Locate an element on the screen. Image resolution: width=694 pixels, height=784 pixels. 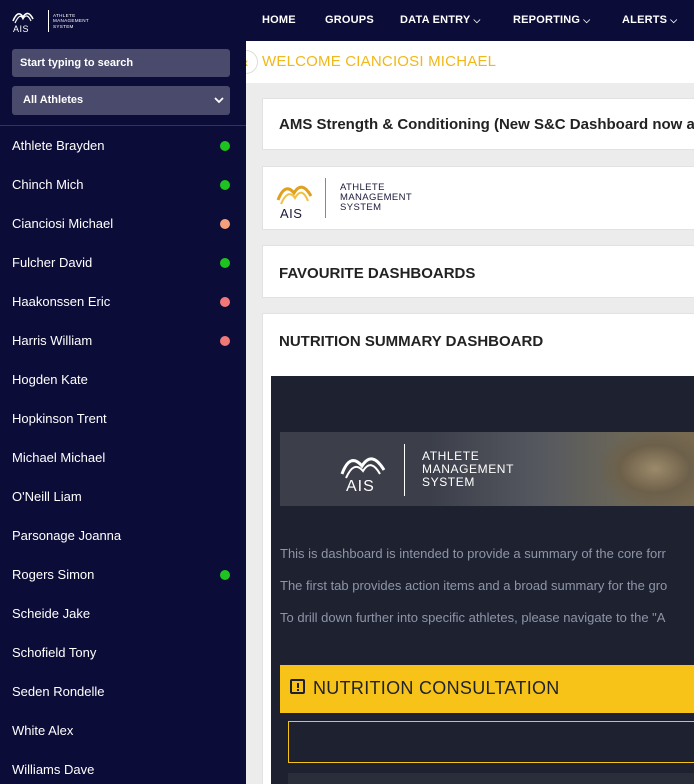
nutrition-consultation-header: NUTRITION CONSULTATION is located at coordinates (487, 689).